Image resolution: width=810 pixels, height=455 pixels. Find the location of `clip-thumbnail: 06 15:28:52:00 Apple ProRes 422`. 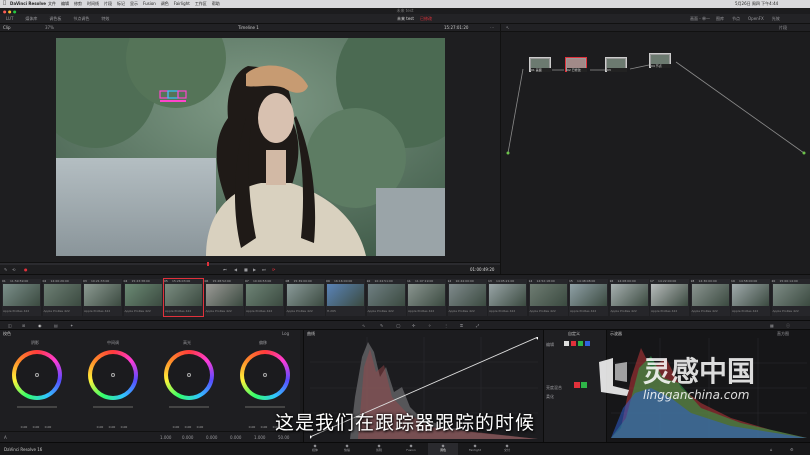

clip-thumbnail: 06 15:28:52:00 Apple ProRes 422 is located at coordinates (224, 297).